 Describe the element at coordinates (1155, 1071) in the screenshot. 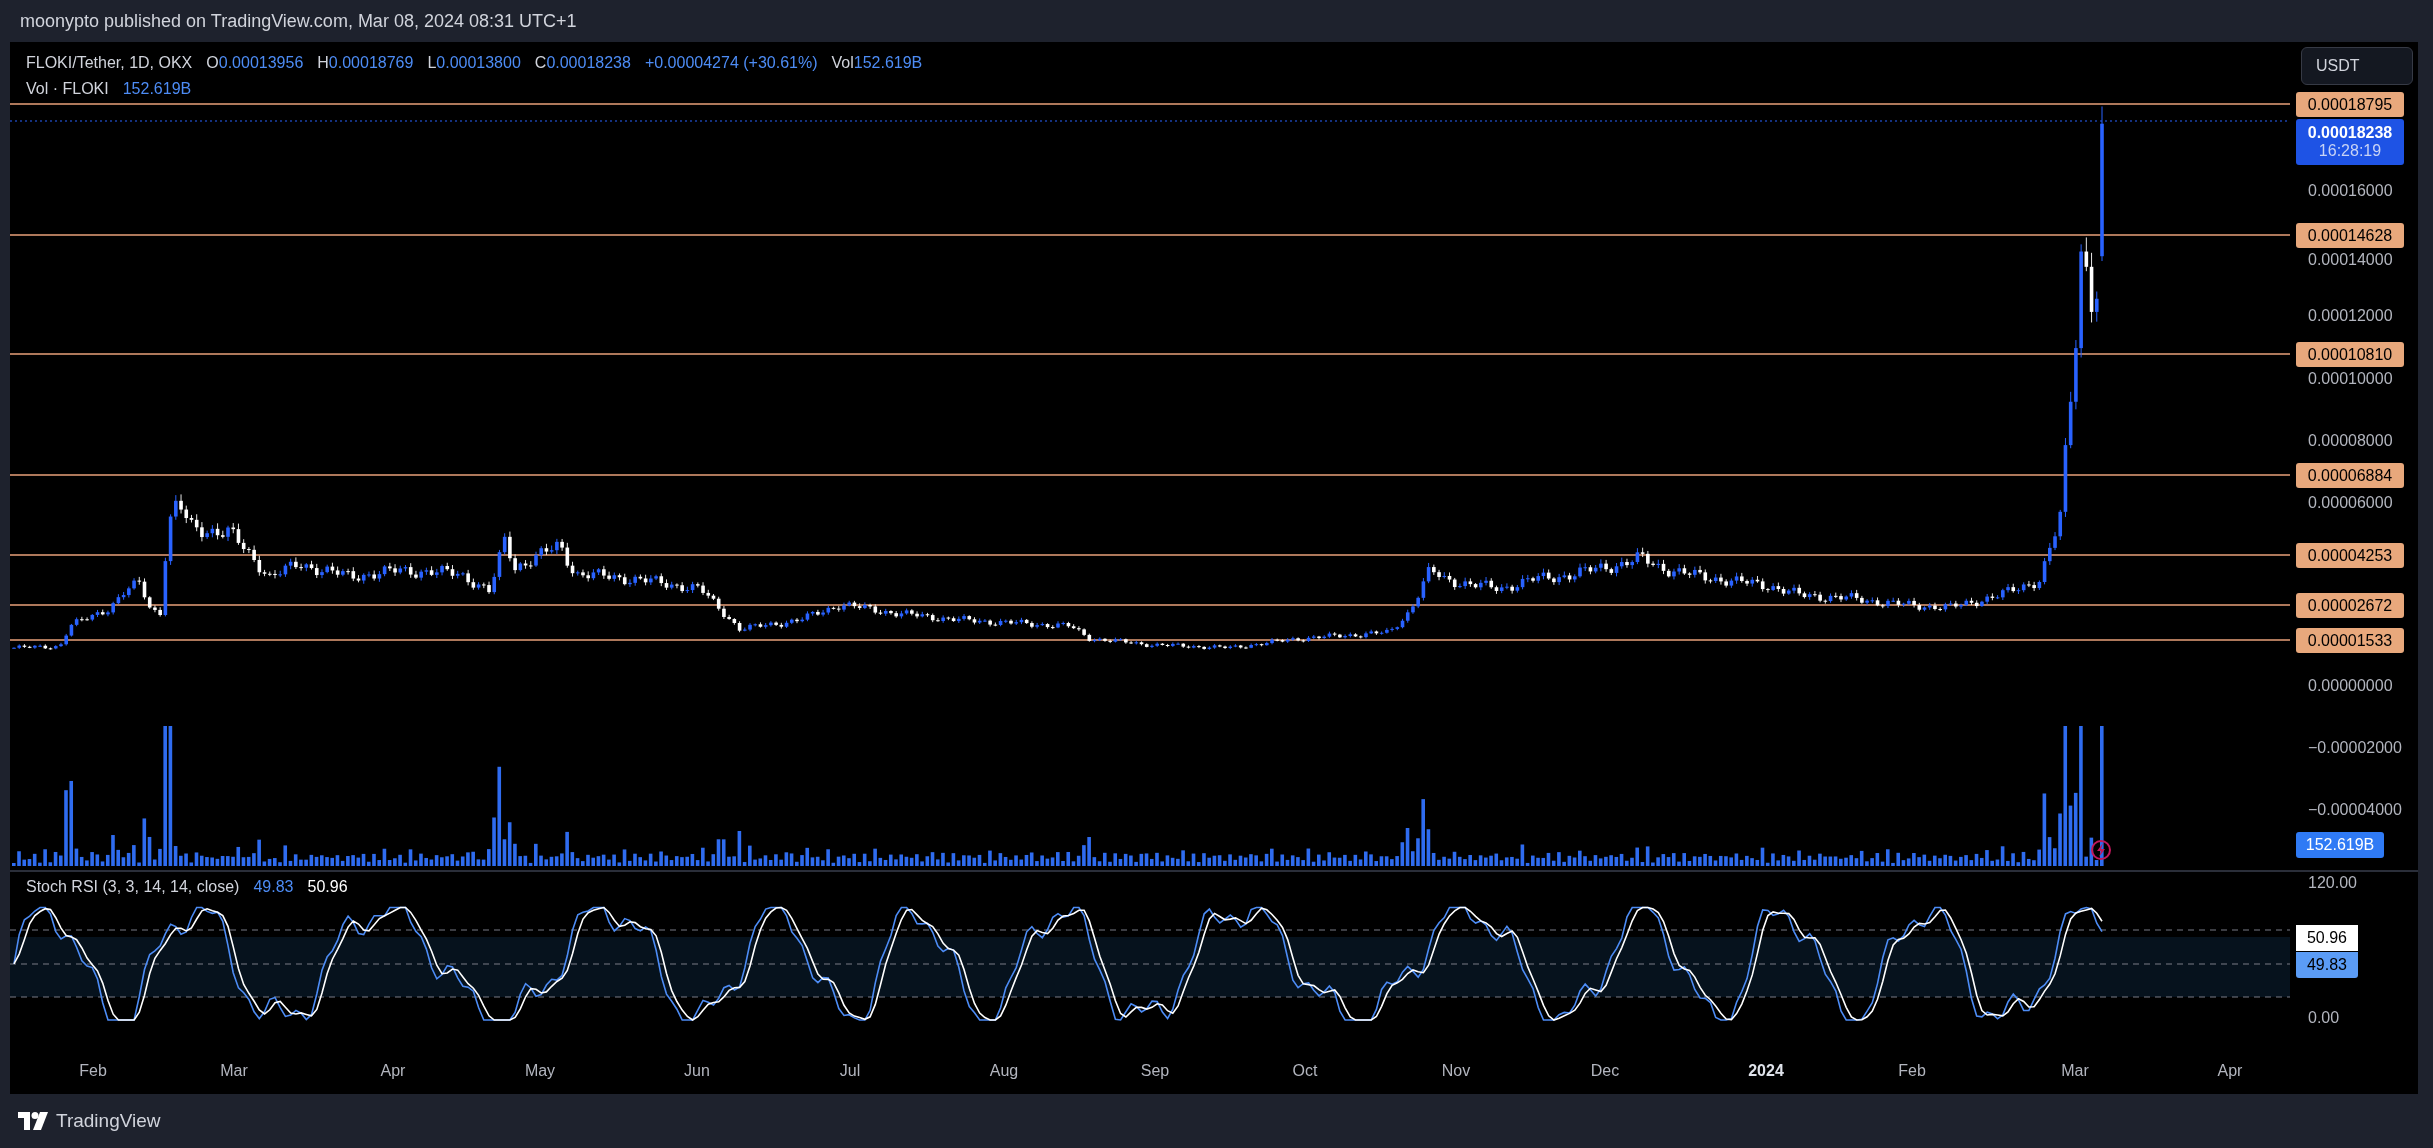

I see `time-axis-label: Sep` at that location.